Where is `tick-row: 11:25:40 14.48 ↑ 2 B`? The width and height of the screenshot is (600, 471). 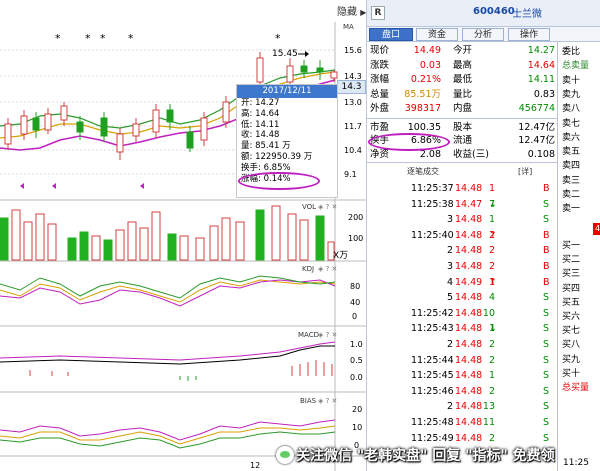
tick-row: 11:25:40 14.48 ↑ 2 B is located at coordinates (462, 236).